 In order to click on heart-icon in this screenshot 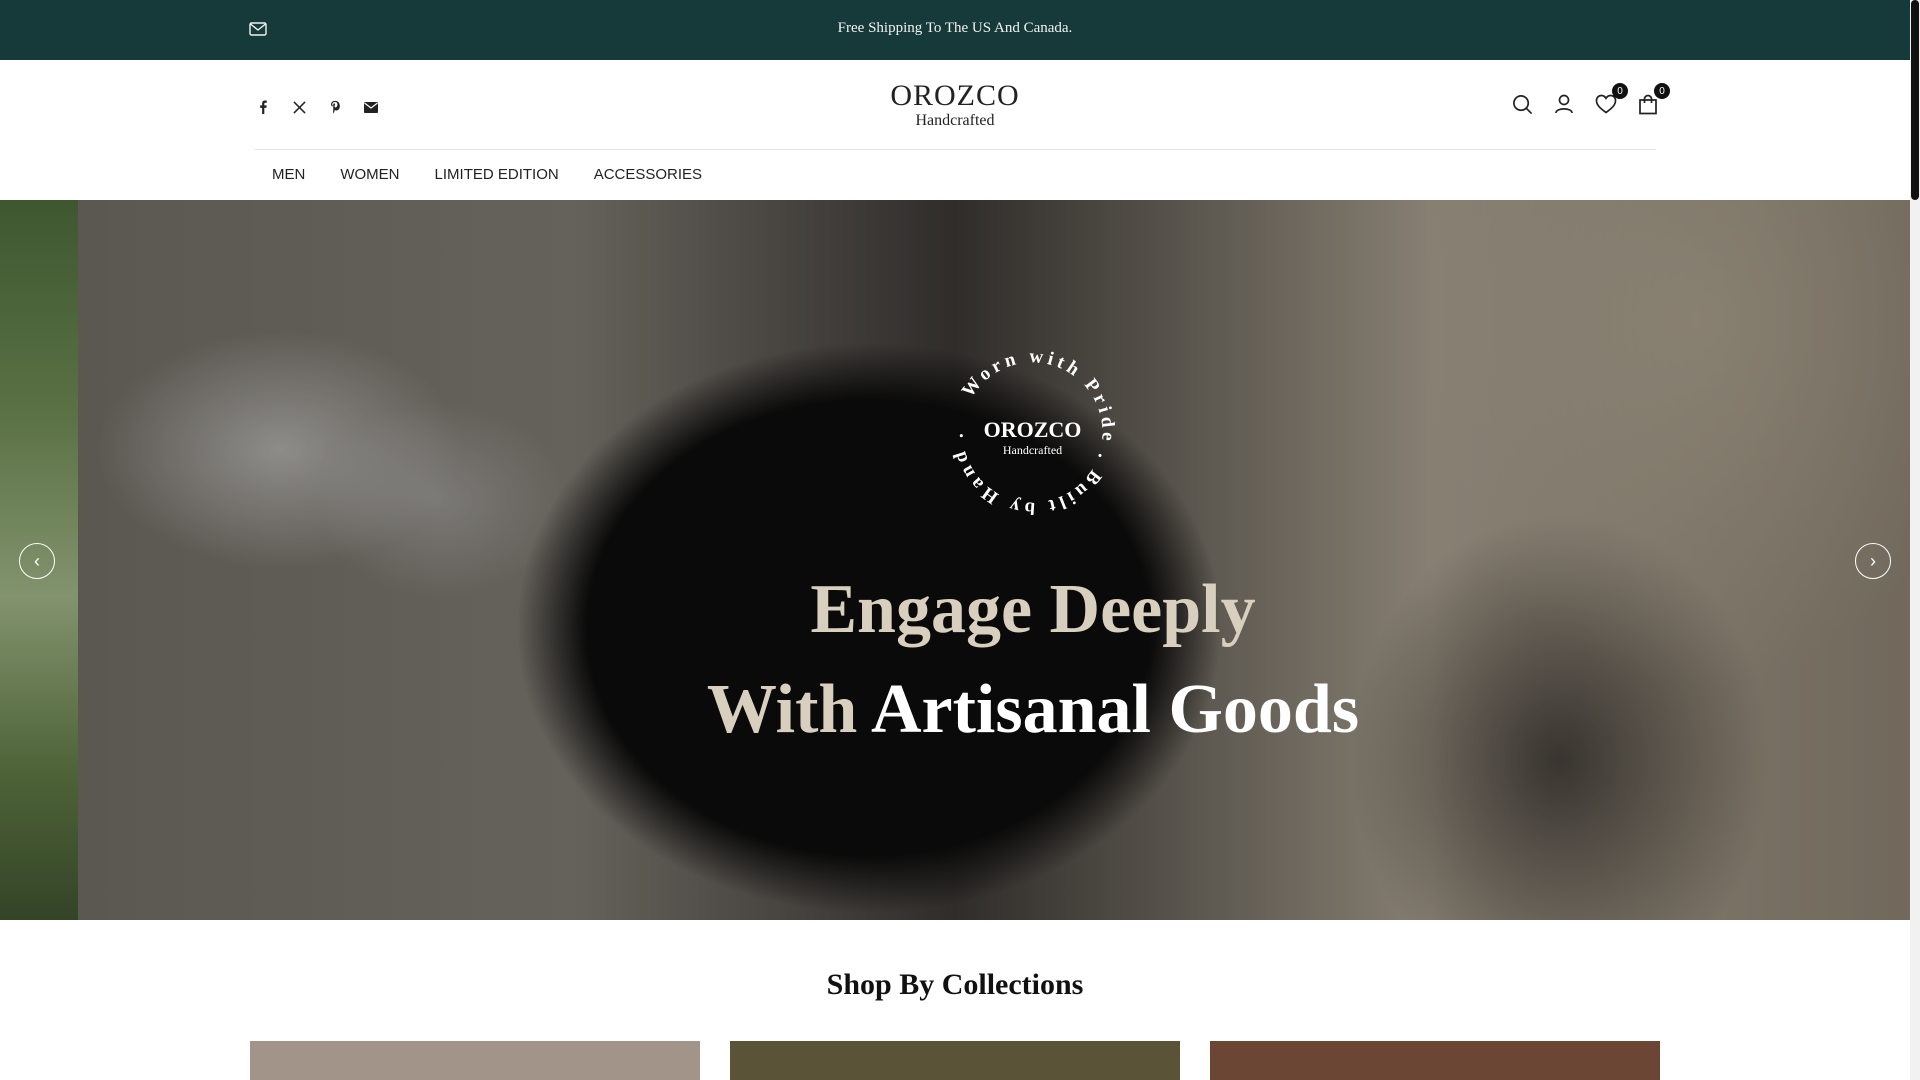, I will do `click(1606, 104)`.